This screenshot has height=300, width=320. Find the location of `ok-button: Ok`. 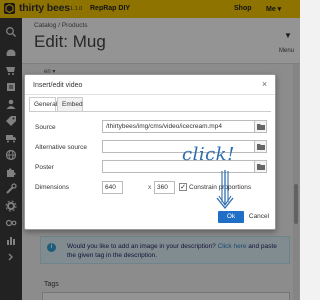

ok-button: Ok is located at coordinates (231, 217).